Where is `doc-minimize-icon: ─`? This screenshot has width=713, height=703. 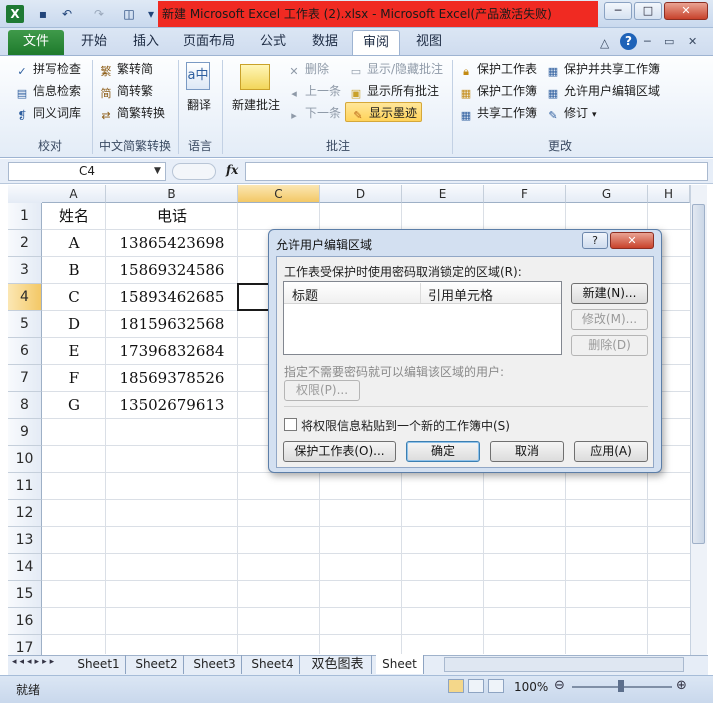
doc-minimize-icon: ─ is located at coordinates (647, 41).